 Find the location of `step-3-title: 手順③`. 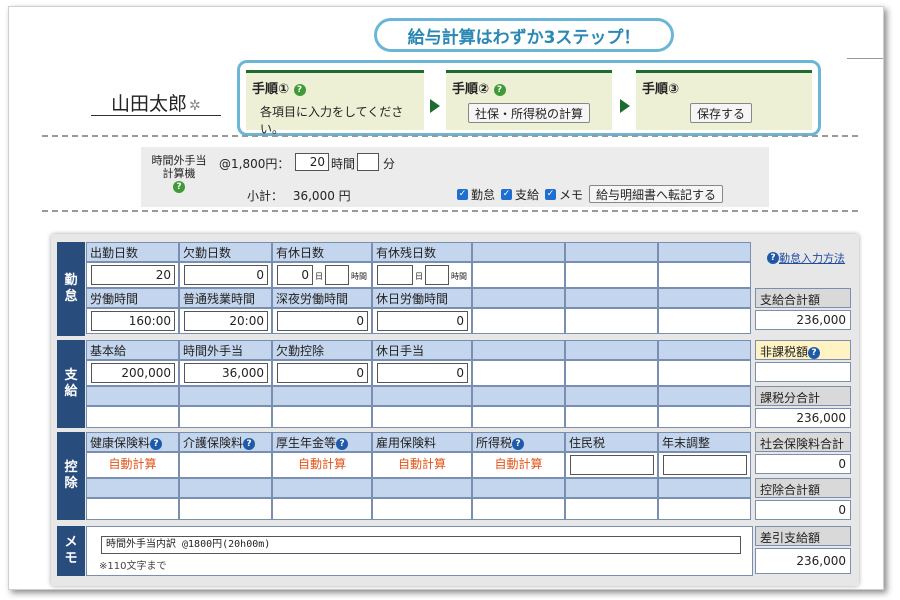

step-3-title: 手順③ is located at coordinates (661, 89).